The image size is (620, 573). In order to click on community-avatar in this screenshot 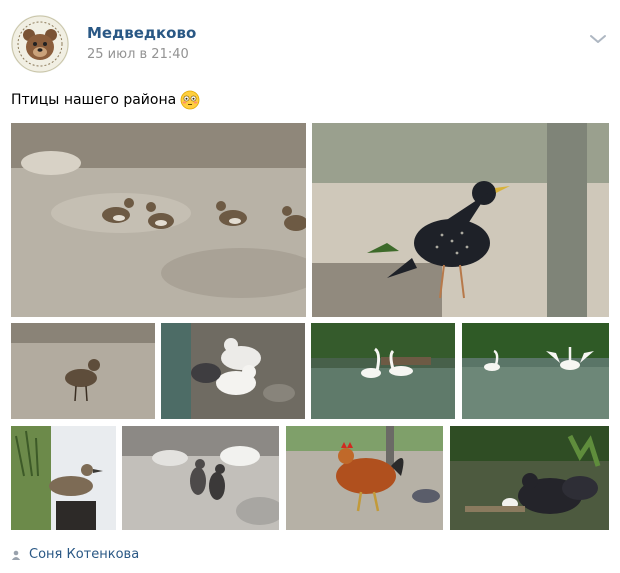, I will do `click(40, 44)`.